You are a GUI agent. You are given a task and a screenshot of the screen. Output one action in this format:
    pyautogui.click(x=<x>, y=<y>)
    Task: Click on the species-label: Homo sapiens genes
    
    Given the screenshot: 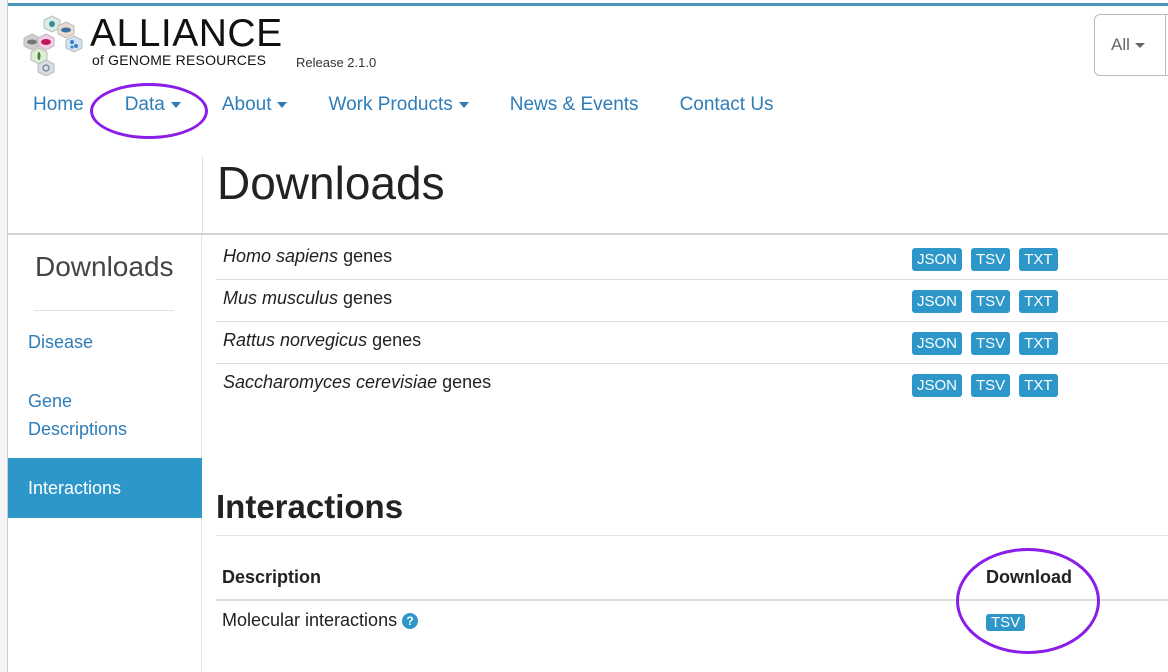 What is the action you would take?
    pyautogui.click(x=307, y=256)
    